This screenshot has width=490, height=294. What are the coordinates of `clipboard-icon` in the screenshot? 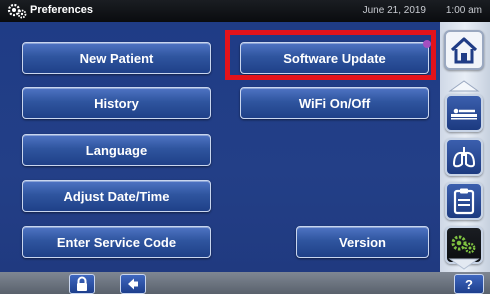 It's located at (464, 201).